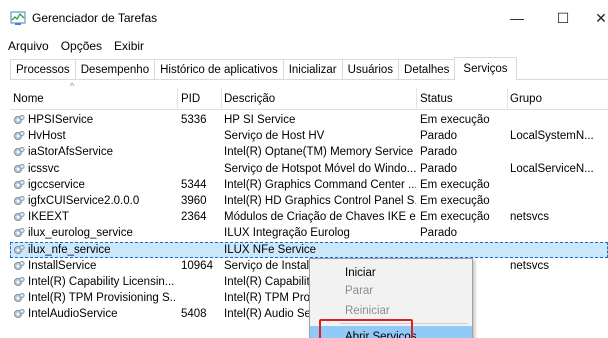 Image resolution: width=608 pixels, height=338 pixels. I want to click on maximize-button: ☐, so click(563, 18).